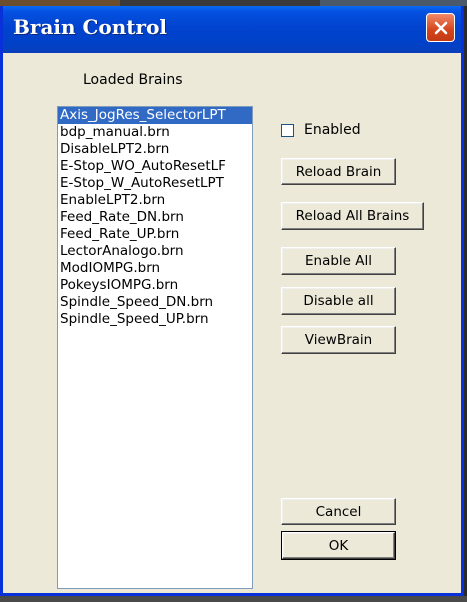 The width and height of the screenshot is (467, 602). I want to click on list-item: Axis_JogRes_SelectorLPT, so click(155, 115).